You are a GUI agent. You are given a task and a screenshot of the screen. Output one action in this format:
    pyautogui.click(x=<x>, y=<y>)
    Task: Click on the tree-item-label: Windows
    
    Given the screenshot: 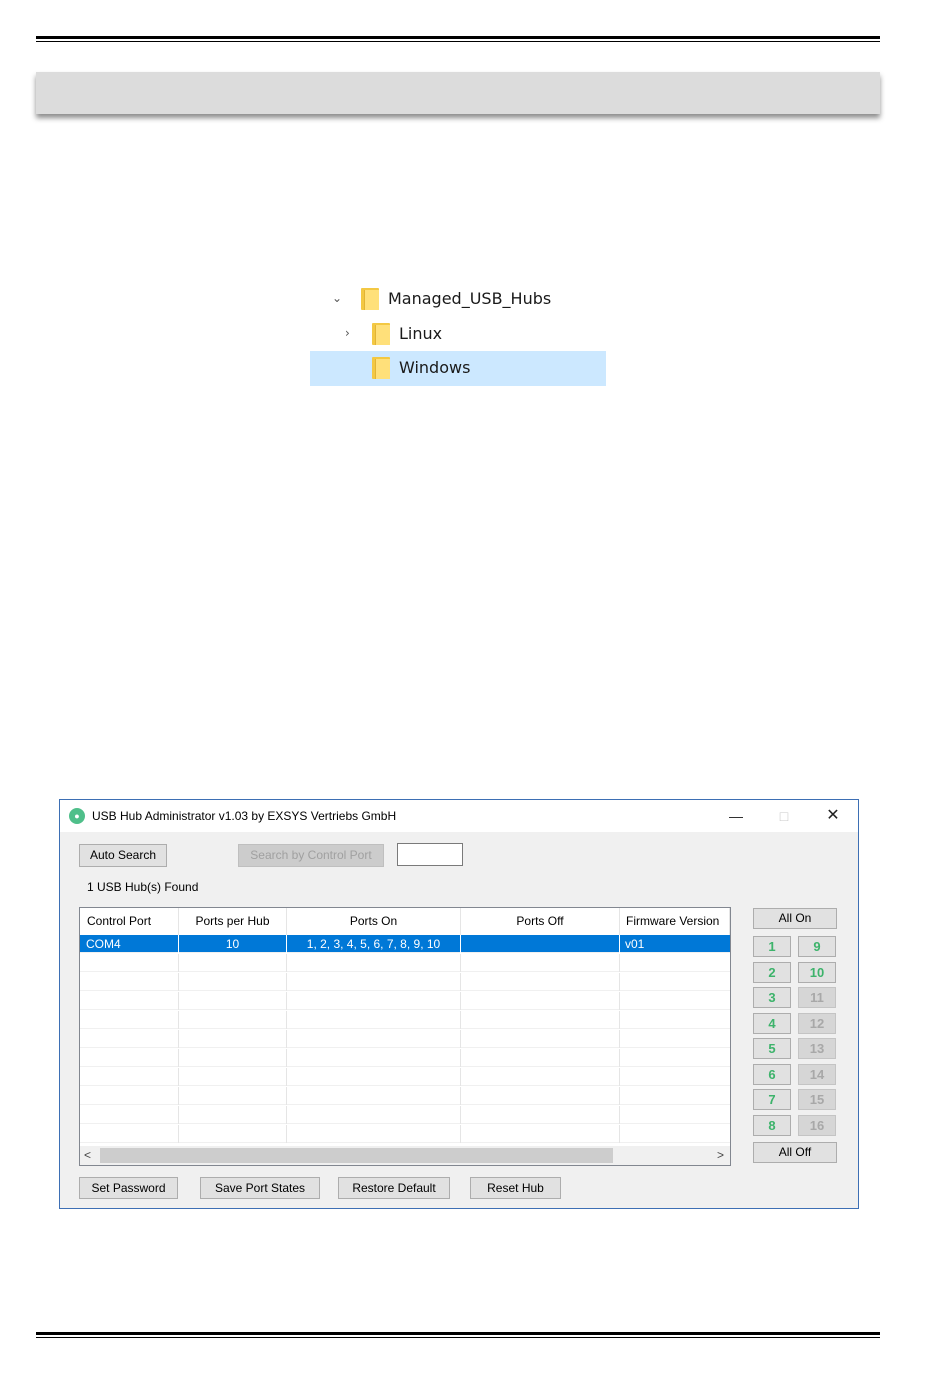 What is the action you would take?
    pyautogui.click(x=435, y=367)
    